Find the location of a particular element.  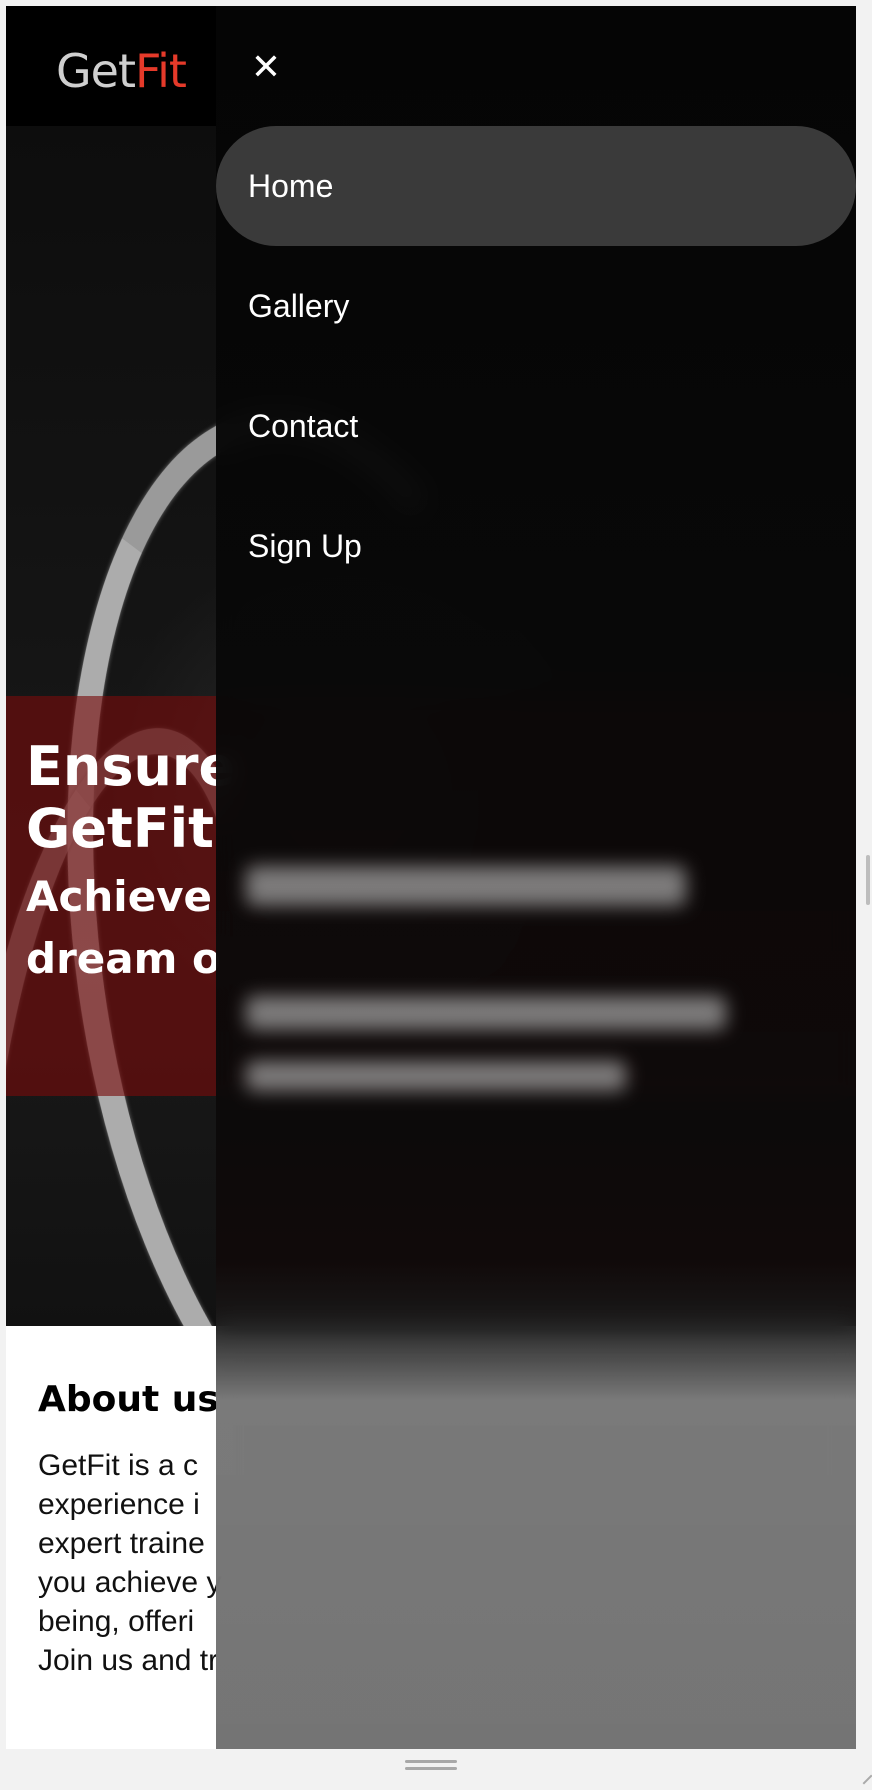

nav-item-contact: Contact is located at coordinates (536, 426).